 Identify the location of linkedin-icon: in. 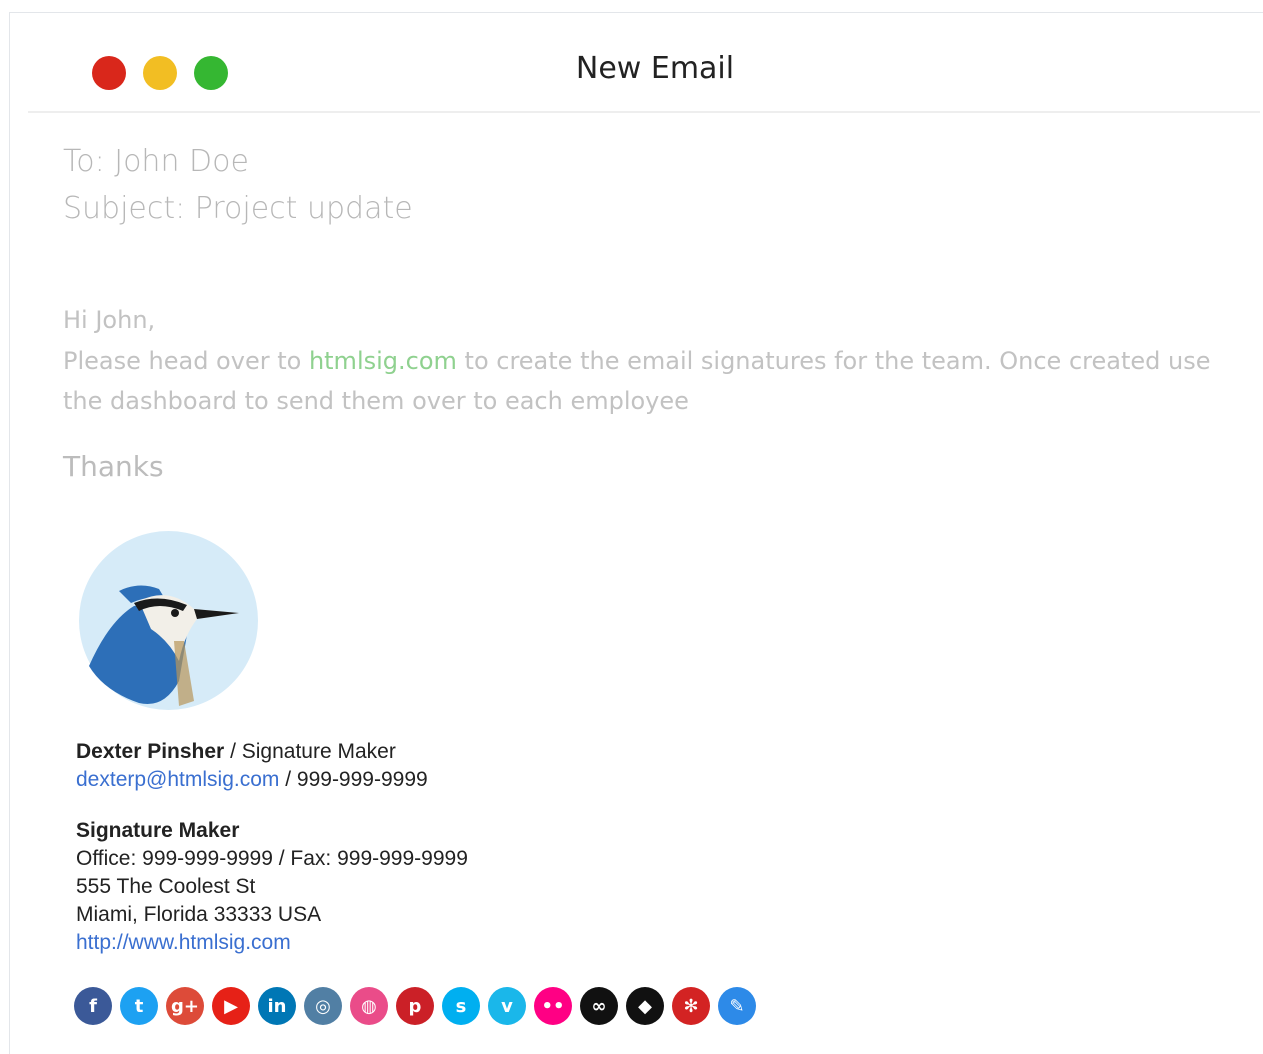
(277, 1006).